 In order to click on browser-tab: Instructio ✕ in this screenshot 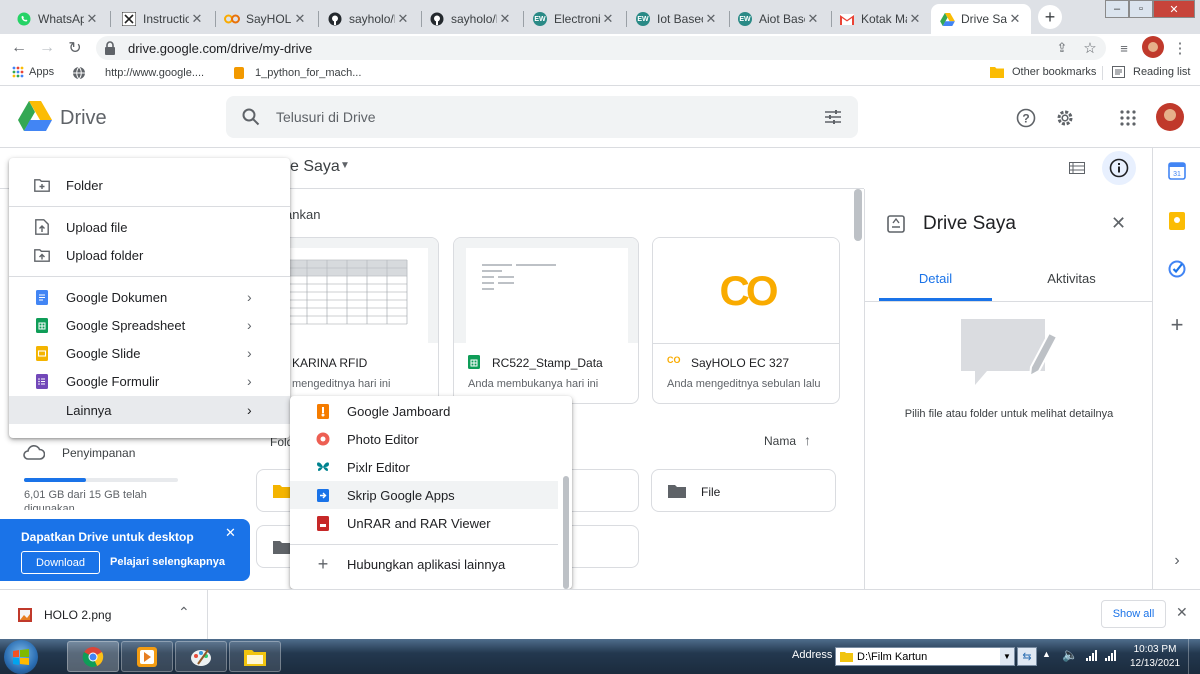, I will do `click(163, 19)`.